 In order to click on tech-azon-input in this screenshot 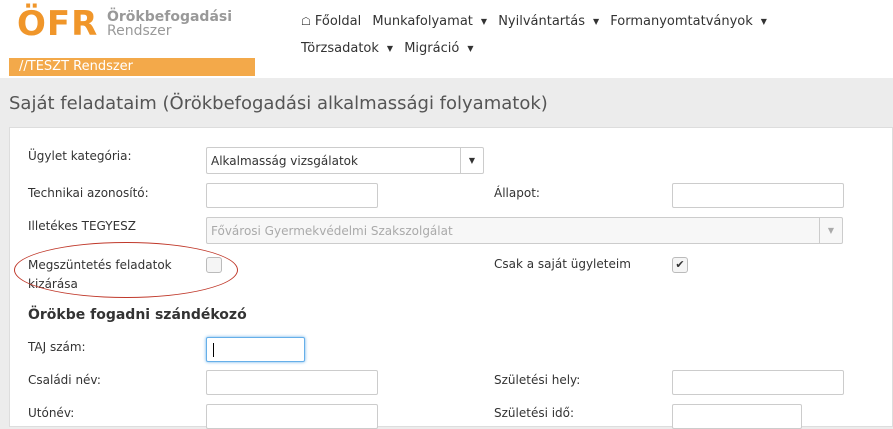, I will do `click(292, 195)`.